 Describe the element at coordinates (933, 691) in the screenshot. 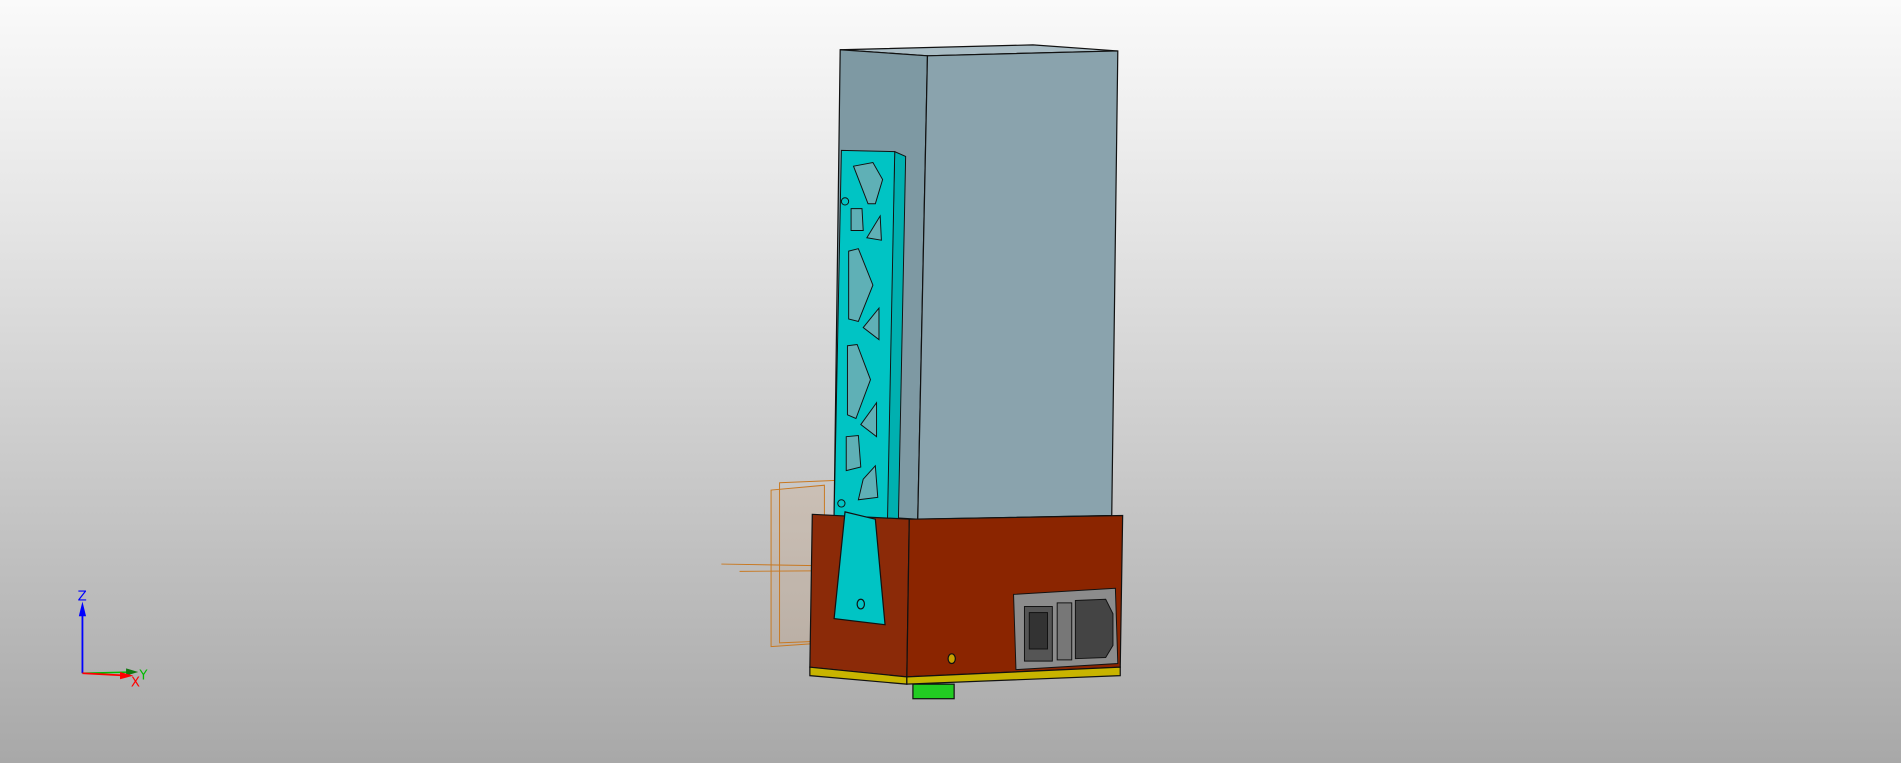

I see `green-foot` at that location.